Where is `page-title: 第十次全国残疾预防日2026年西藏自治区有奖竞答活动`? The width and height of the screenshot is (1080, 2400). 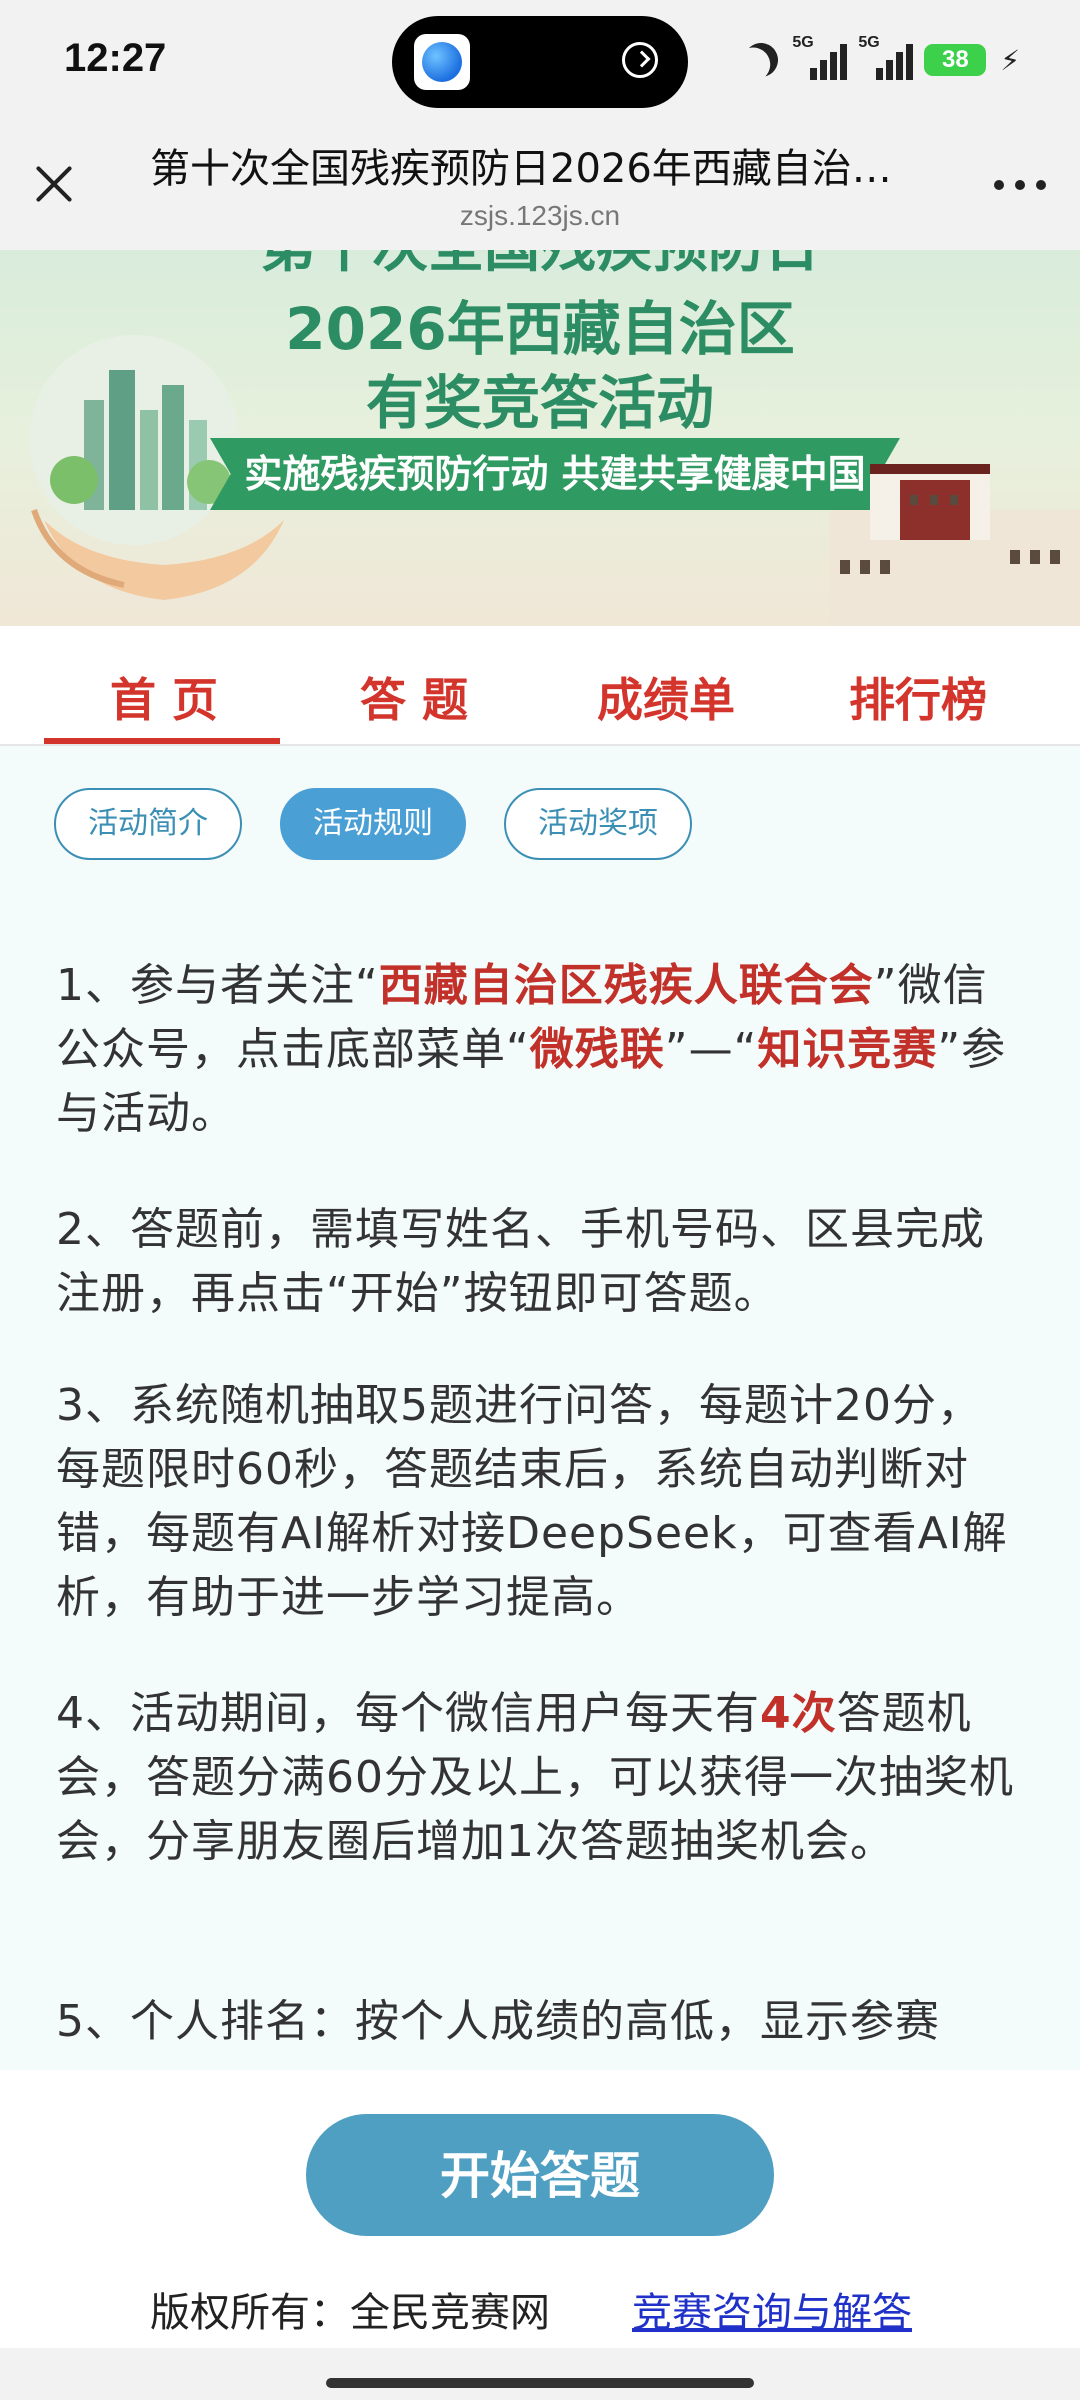
page-title: 第十次全国残疾预防日2026年西藏自治区有奖竞答活动 is located at coordinates (530, 169).